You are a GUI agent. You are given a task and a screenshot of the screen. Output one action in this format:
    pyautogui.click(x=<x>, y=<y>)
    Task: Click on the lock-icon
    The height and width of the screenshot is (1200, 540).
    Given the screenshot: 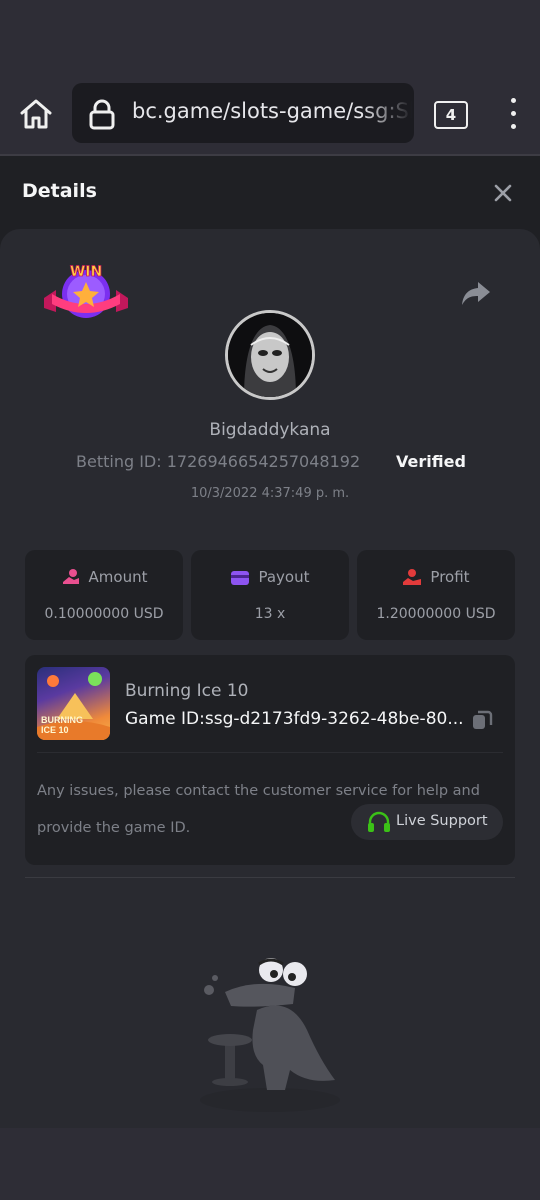 What is the action you would take?
    pyautogui.click(x=102, y=114)
    